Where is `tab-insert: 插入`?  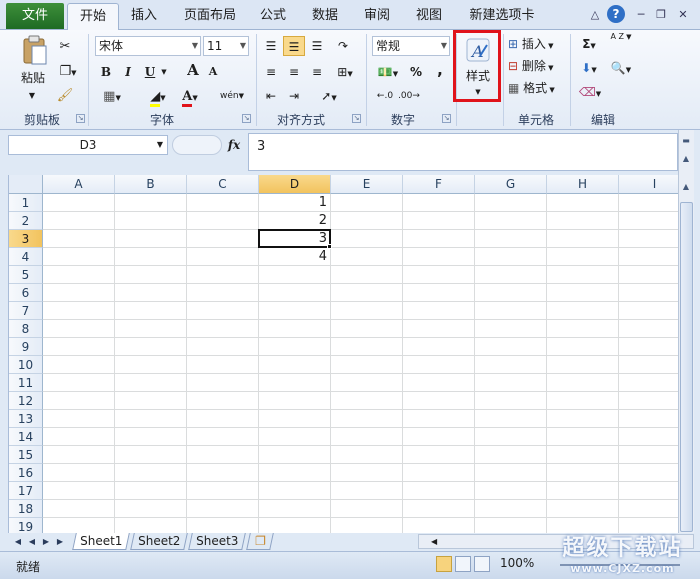
tab-insert: 插入 is located at coordinates (144, 16).